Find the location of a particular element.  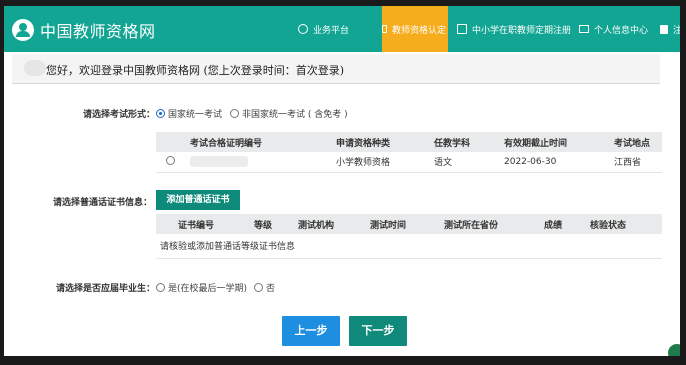

col-select is located at coordinates (171, 142).